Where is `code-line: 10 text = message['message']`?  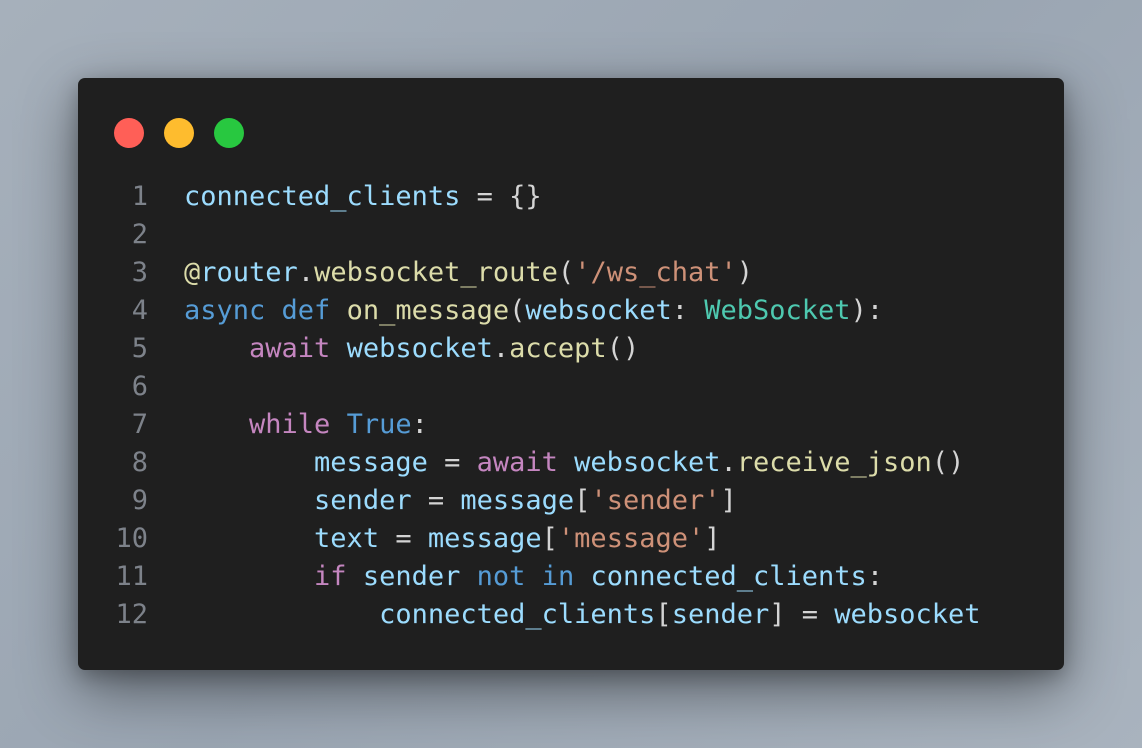
code-line: 10 text = message['message'] is located at coordinates (571, 539).